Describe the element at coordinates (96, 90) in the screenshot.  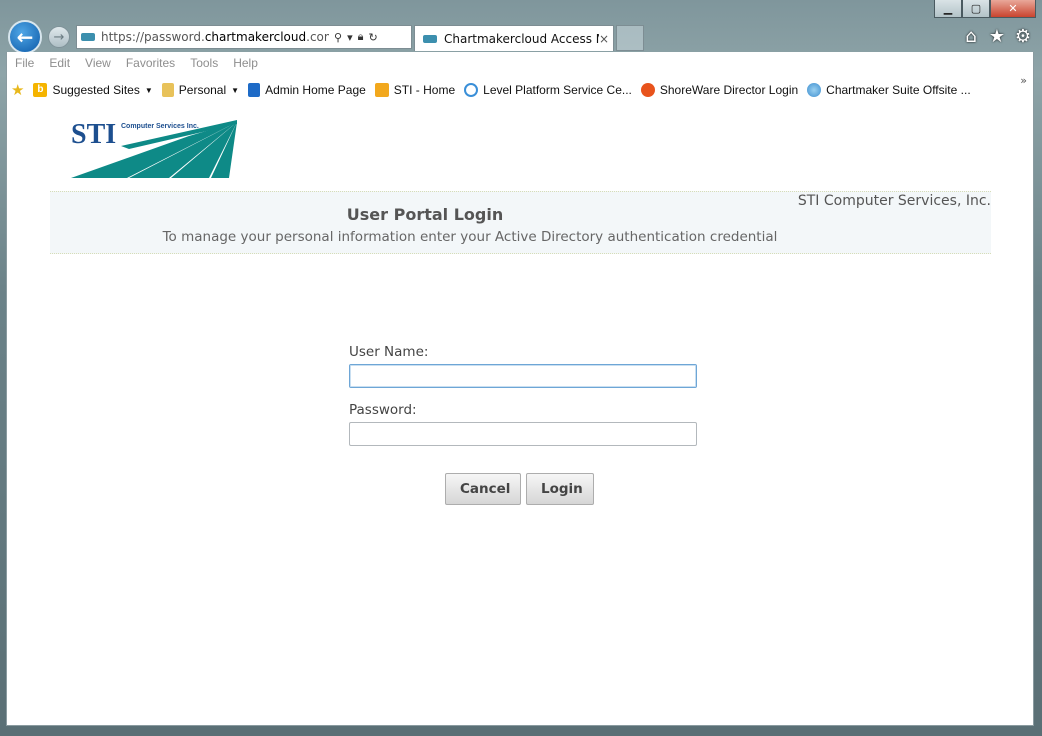
I see `favorite-label: Suggested Sites` at that location.